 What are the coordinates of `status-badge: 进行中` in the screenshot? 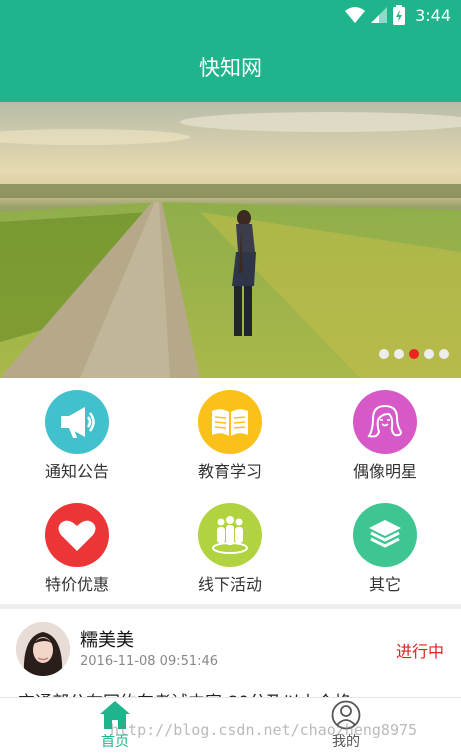 It's located at (419, 651).